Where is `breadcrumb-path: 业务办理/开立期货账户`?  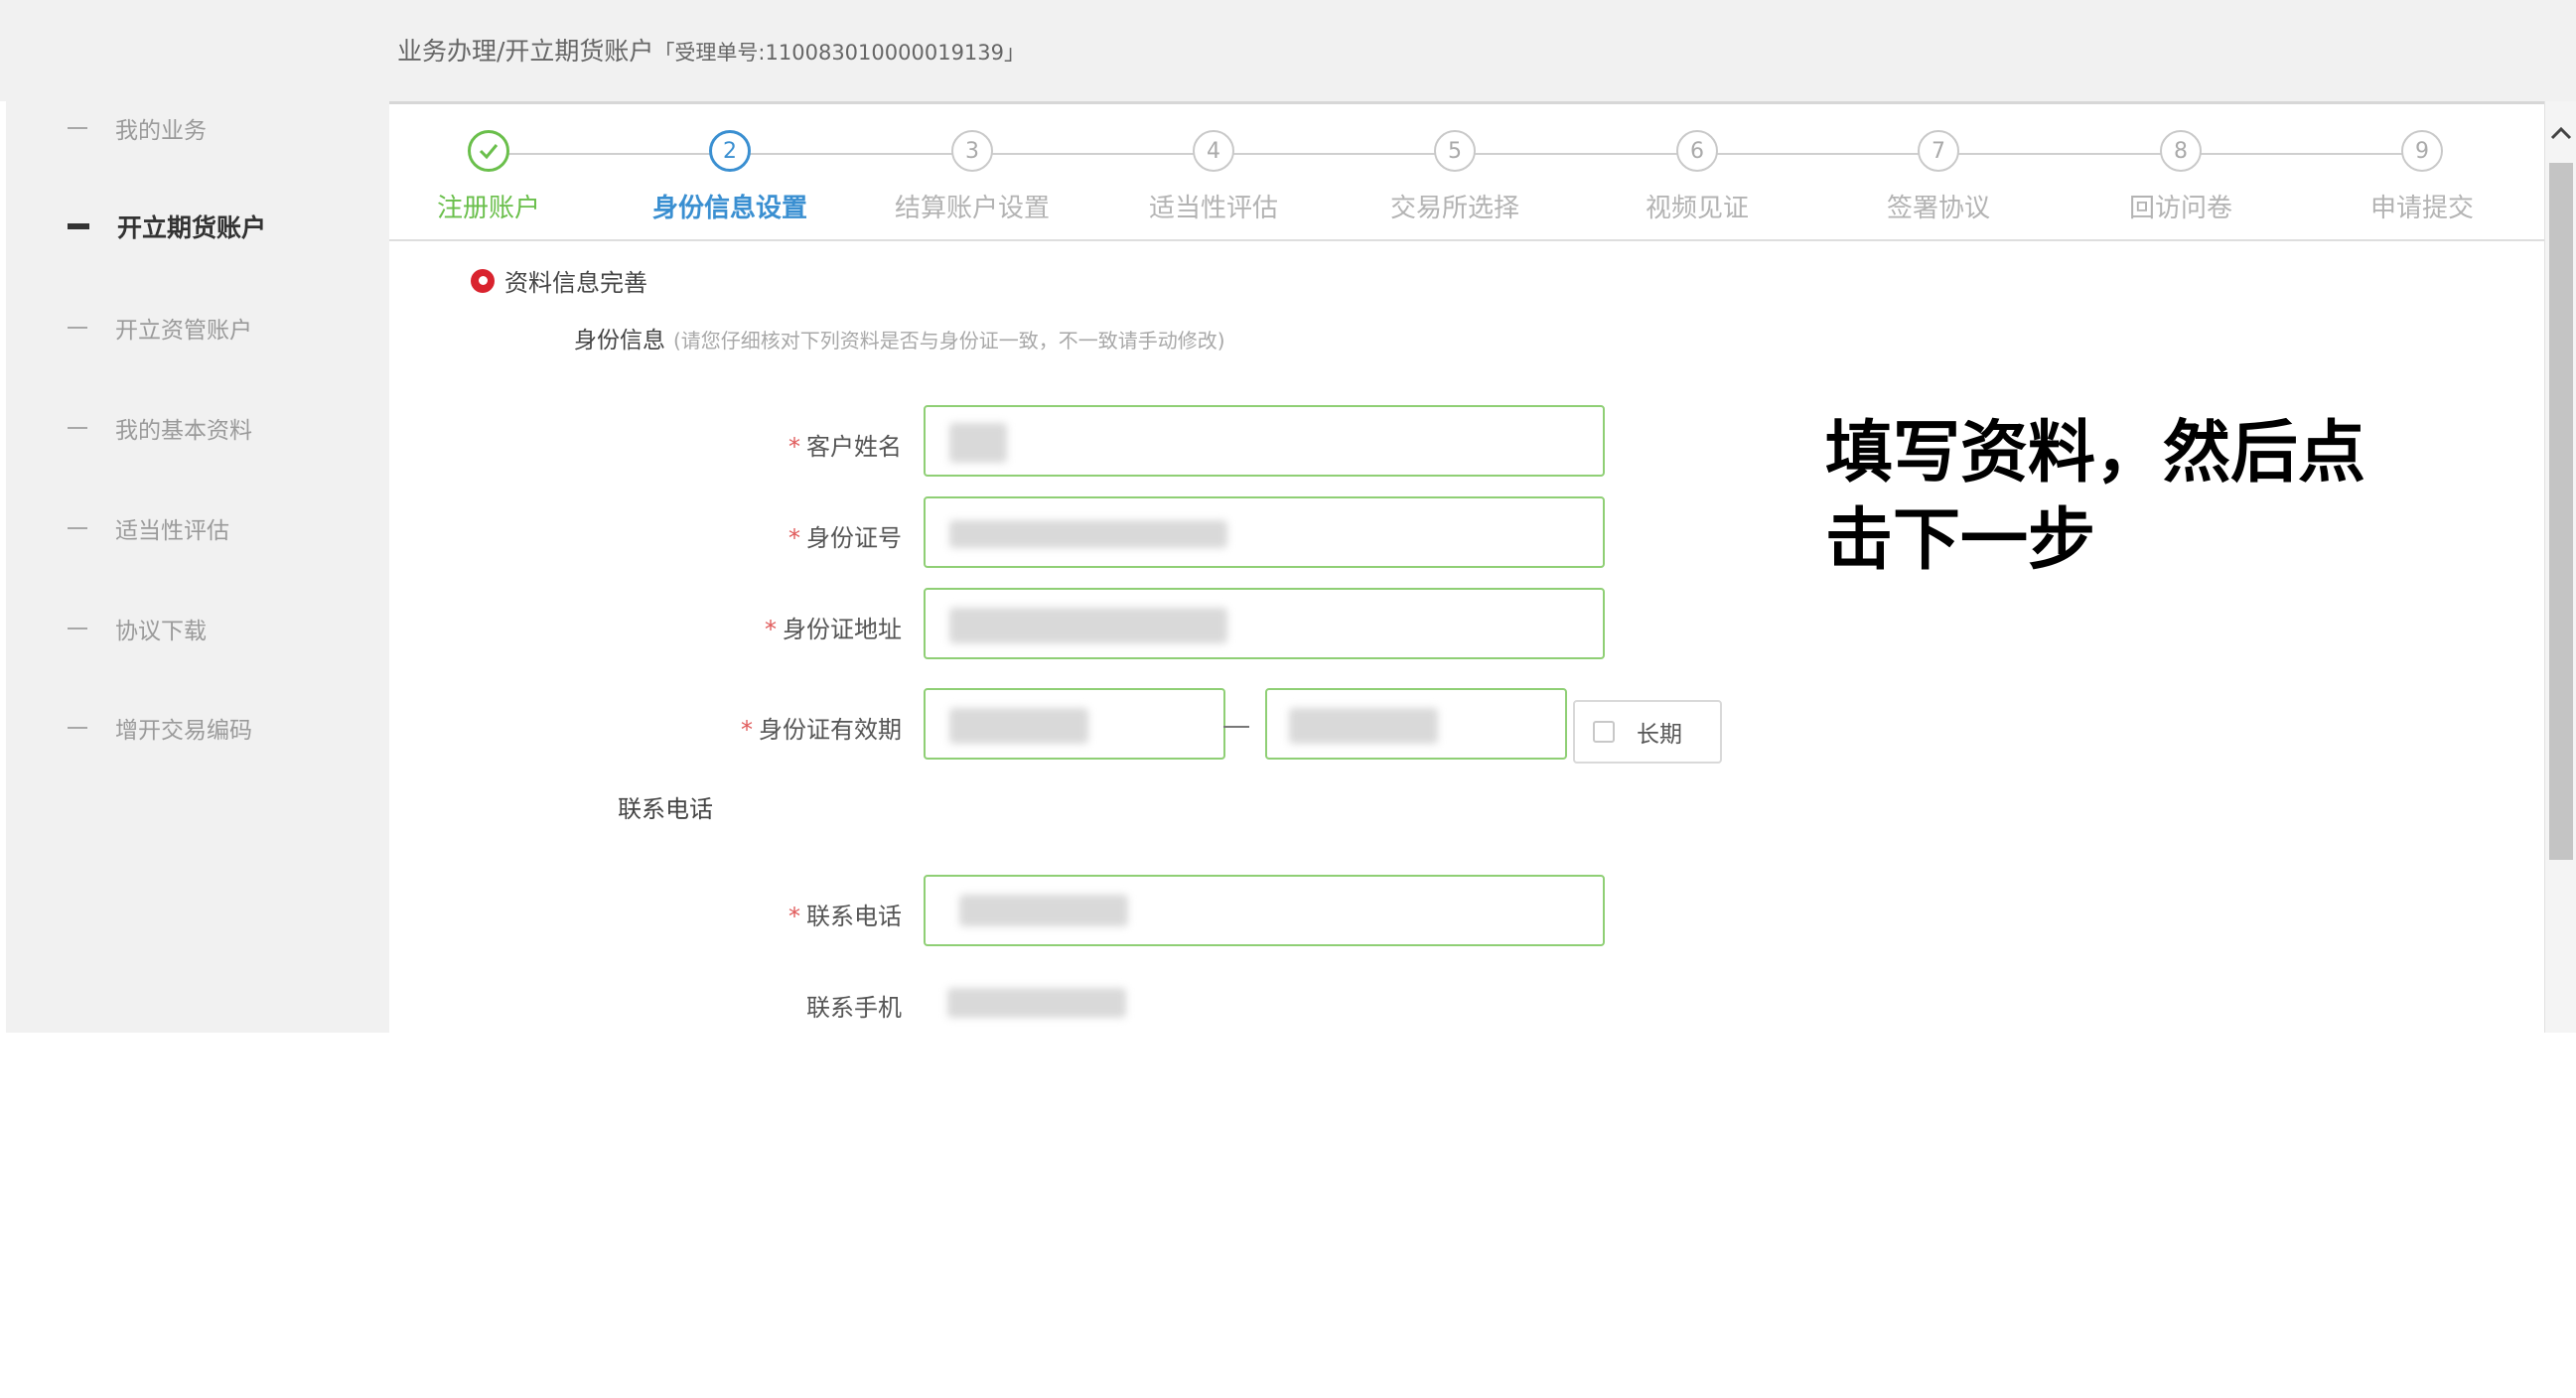
breadcrumb-path: 业务办理/开立期货账户 is located at coordinates (526, 51).